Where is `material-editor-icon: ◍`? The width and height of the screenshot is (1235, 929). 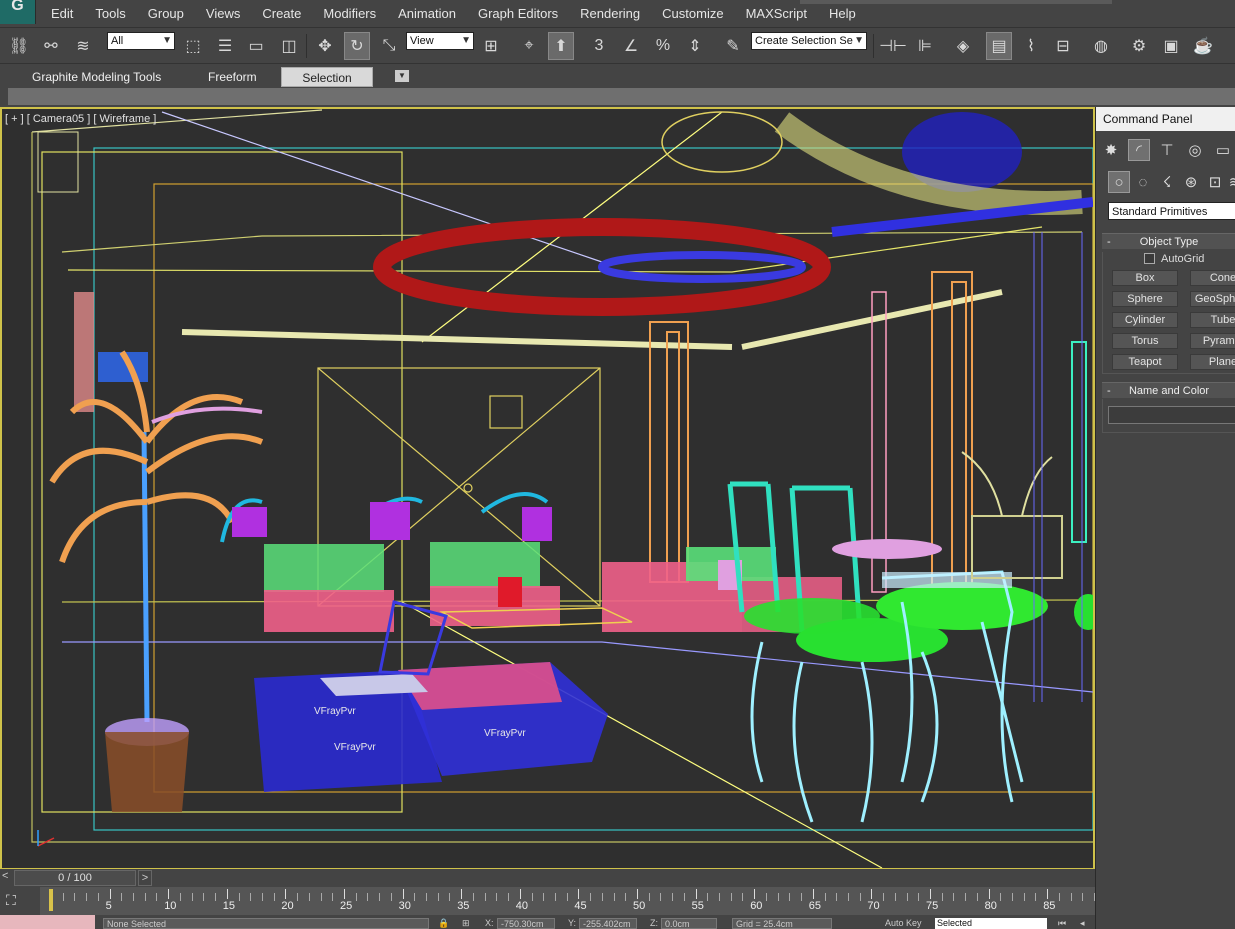
material-editor-icon: ◍ is located at coordinates (1101, 46).